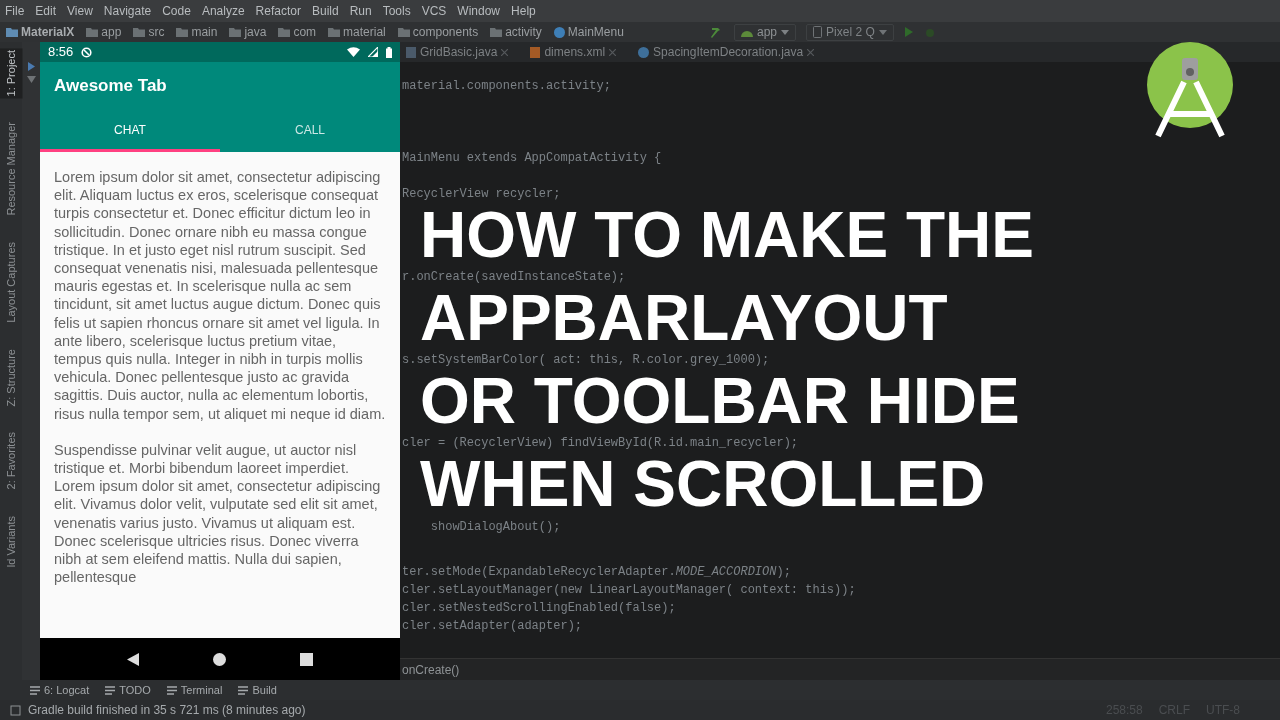 Image resolution: width=1280 pixels, height=720 pixels. What do you see at coordinates (431, 669) in the screenshot?
I see `method-breadcrumb: onCreate()` at bounding box center [431, 669].